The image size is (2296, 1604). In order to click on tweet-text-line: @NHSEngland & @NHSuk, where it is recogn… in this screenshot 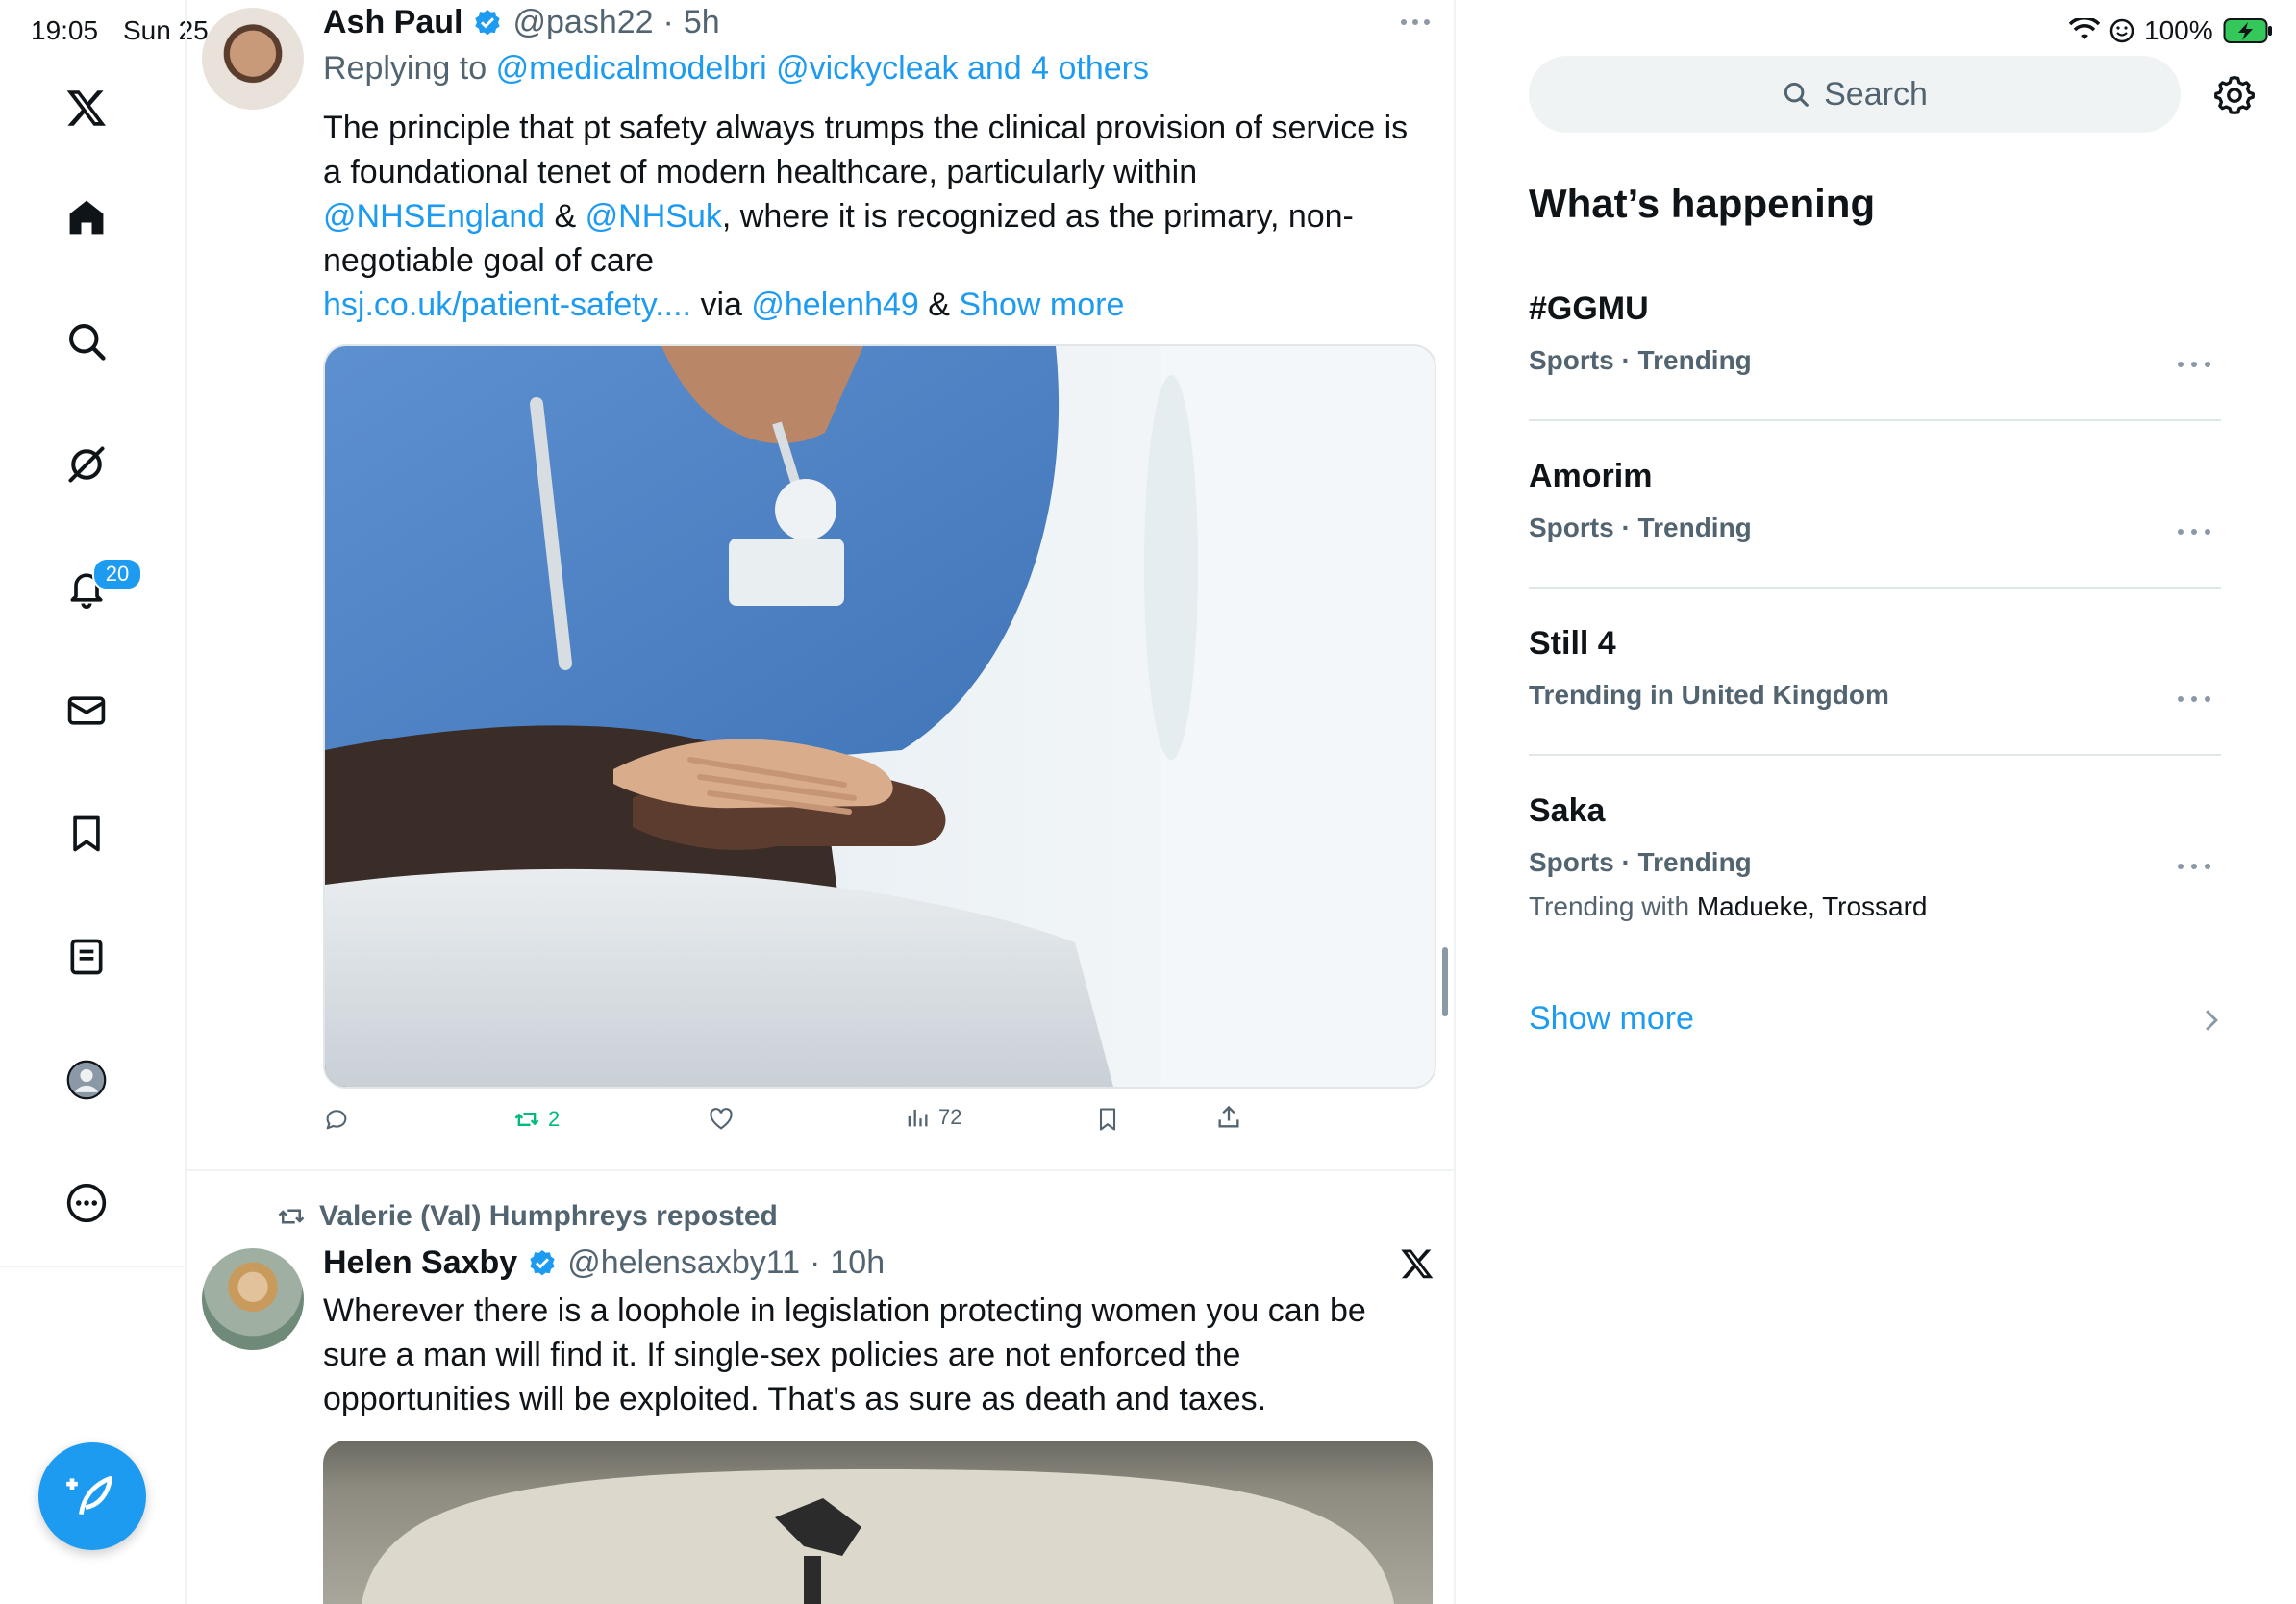, I will do `click(876, 216)`.